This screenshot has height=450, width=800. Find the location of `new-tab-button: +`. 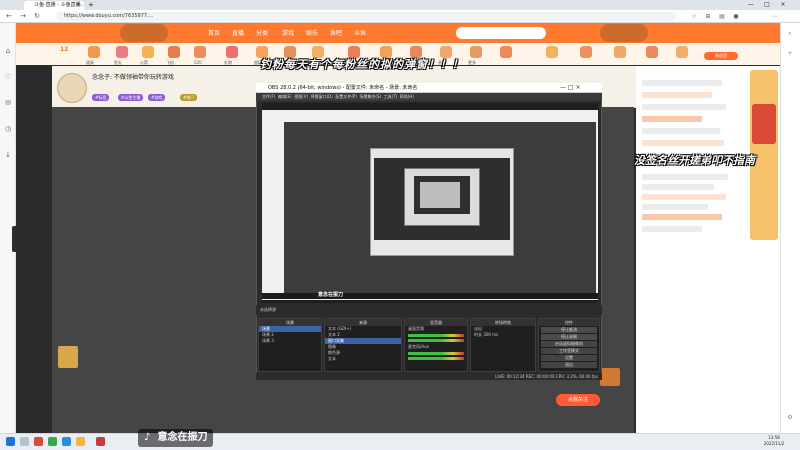

new-tab-button: + is located at coordinates (91, 5).